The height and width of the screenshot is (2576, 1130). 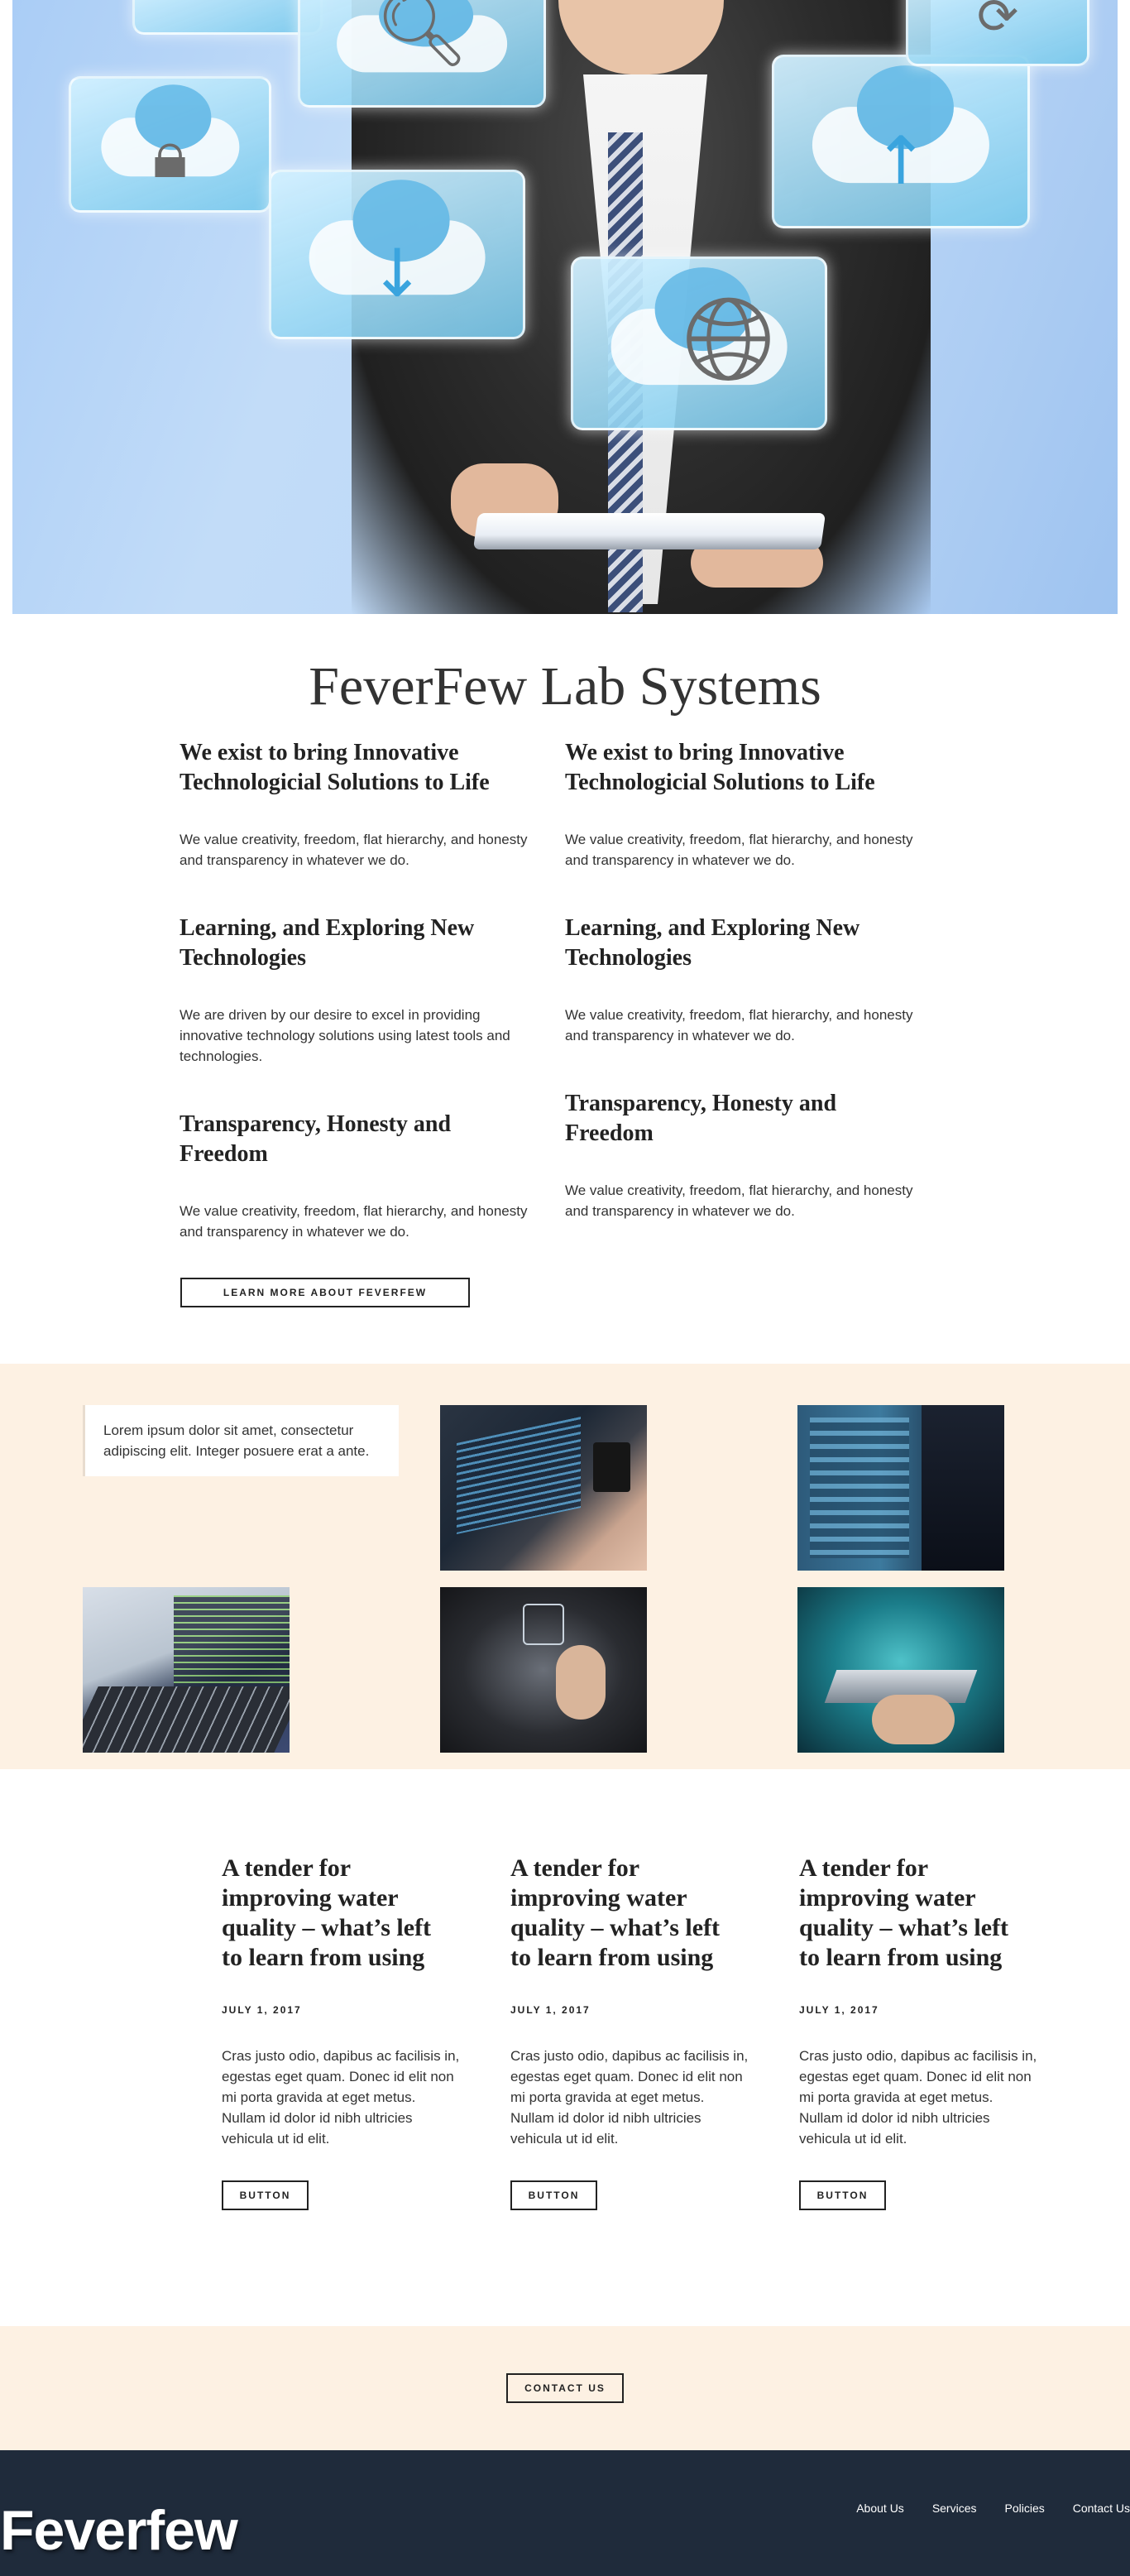 I want to click on learn-more-button: LEARN MORE ABOUT FEVERFEW, so click(x=325, y=1293).